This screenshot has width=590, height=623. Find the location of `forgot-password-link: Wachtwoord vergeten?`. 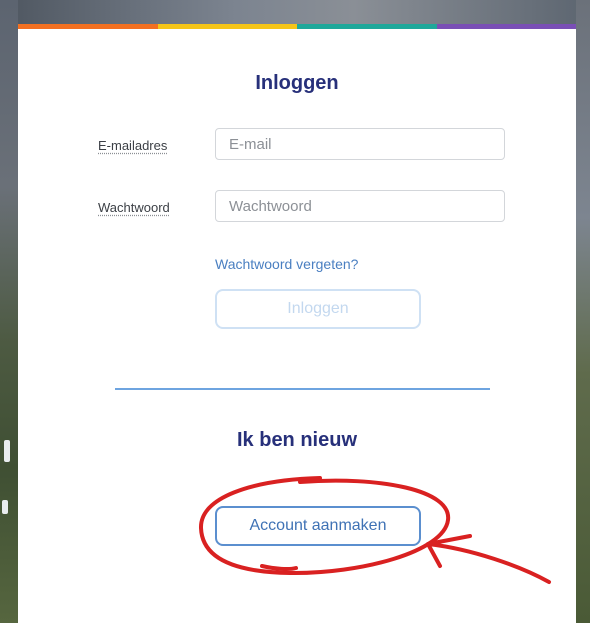

forgot-password-link: Wachtwoord vergeten? is located at coordinates (286, 264).